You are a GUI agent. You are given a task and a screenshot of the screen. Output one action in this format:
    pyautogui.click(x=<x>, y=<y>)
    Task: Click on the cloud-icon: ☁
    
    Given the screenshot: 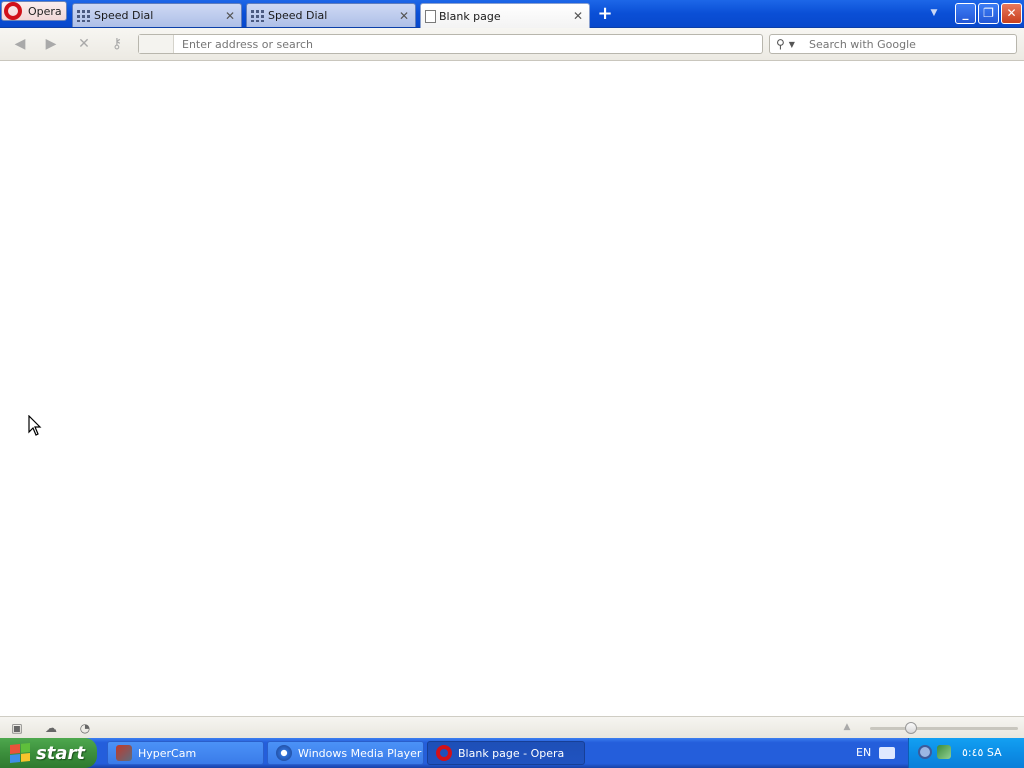 What is the action you would take?
    pyautogui.click(x=51, y=728)
    